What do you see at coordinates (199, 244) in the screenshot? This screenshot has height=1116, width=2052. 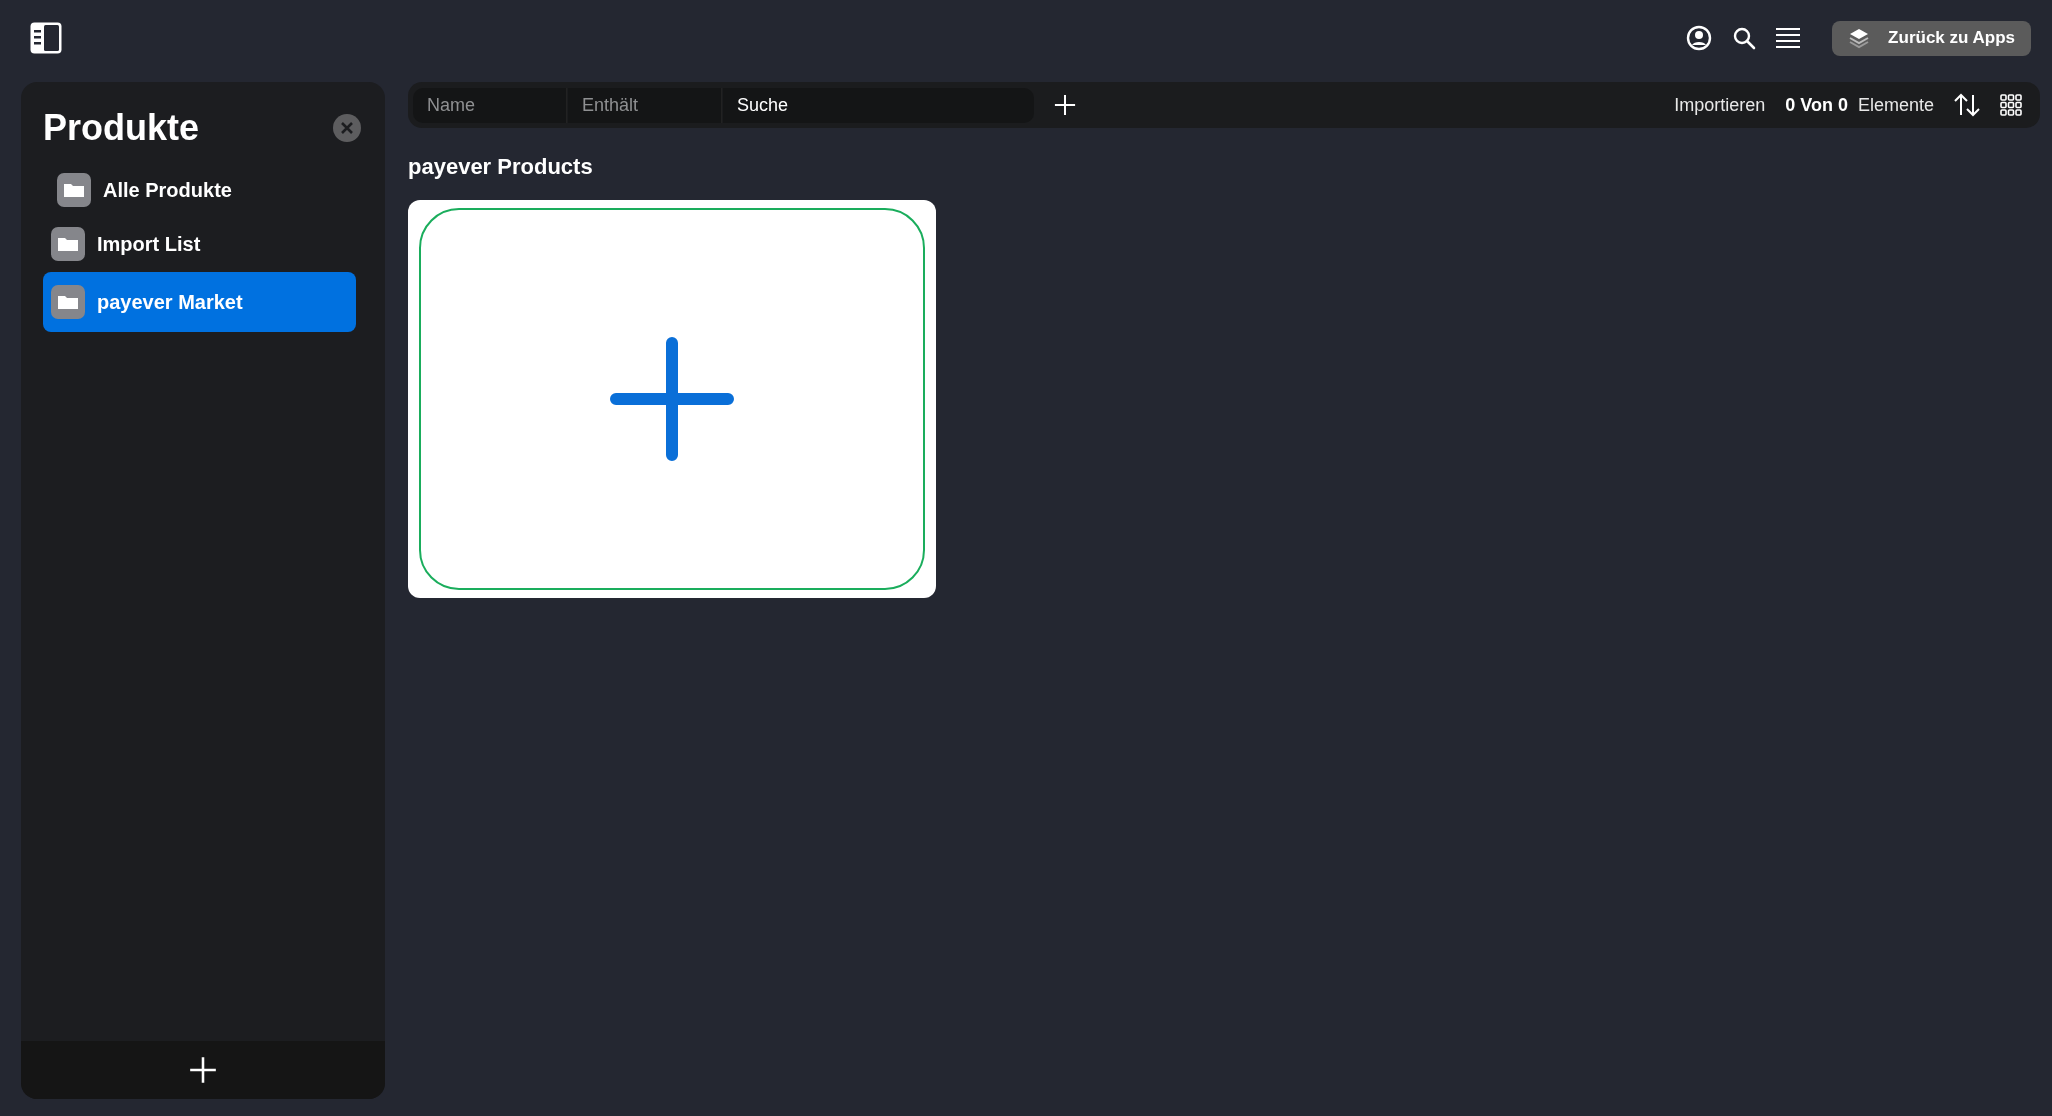 I see `sidebar-item: Import List` at bounding box center [199, 244].